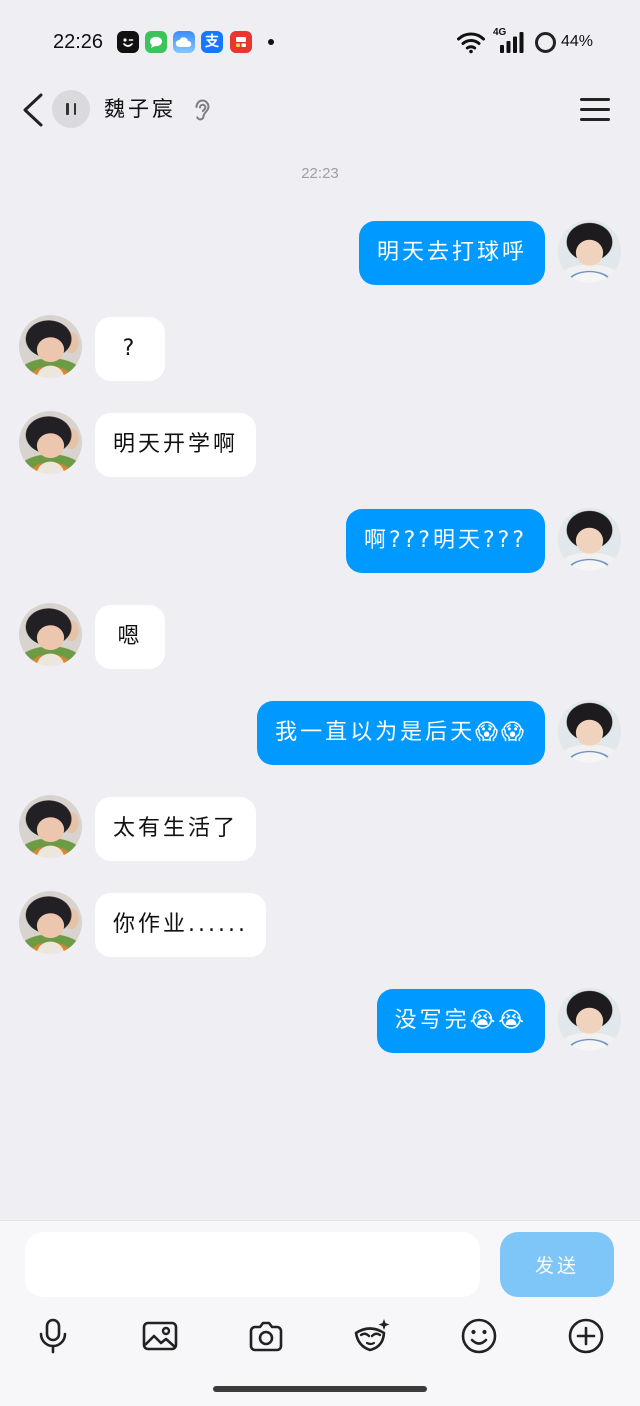 The image size is (640, 1406). What do you see at coordinates (252, 1264) in the screenshot?
I see `message-input` at bounding box center [252, 1264].